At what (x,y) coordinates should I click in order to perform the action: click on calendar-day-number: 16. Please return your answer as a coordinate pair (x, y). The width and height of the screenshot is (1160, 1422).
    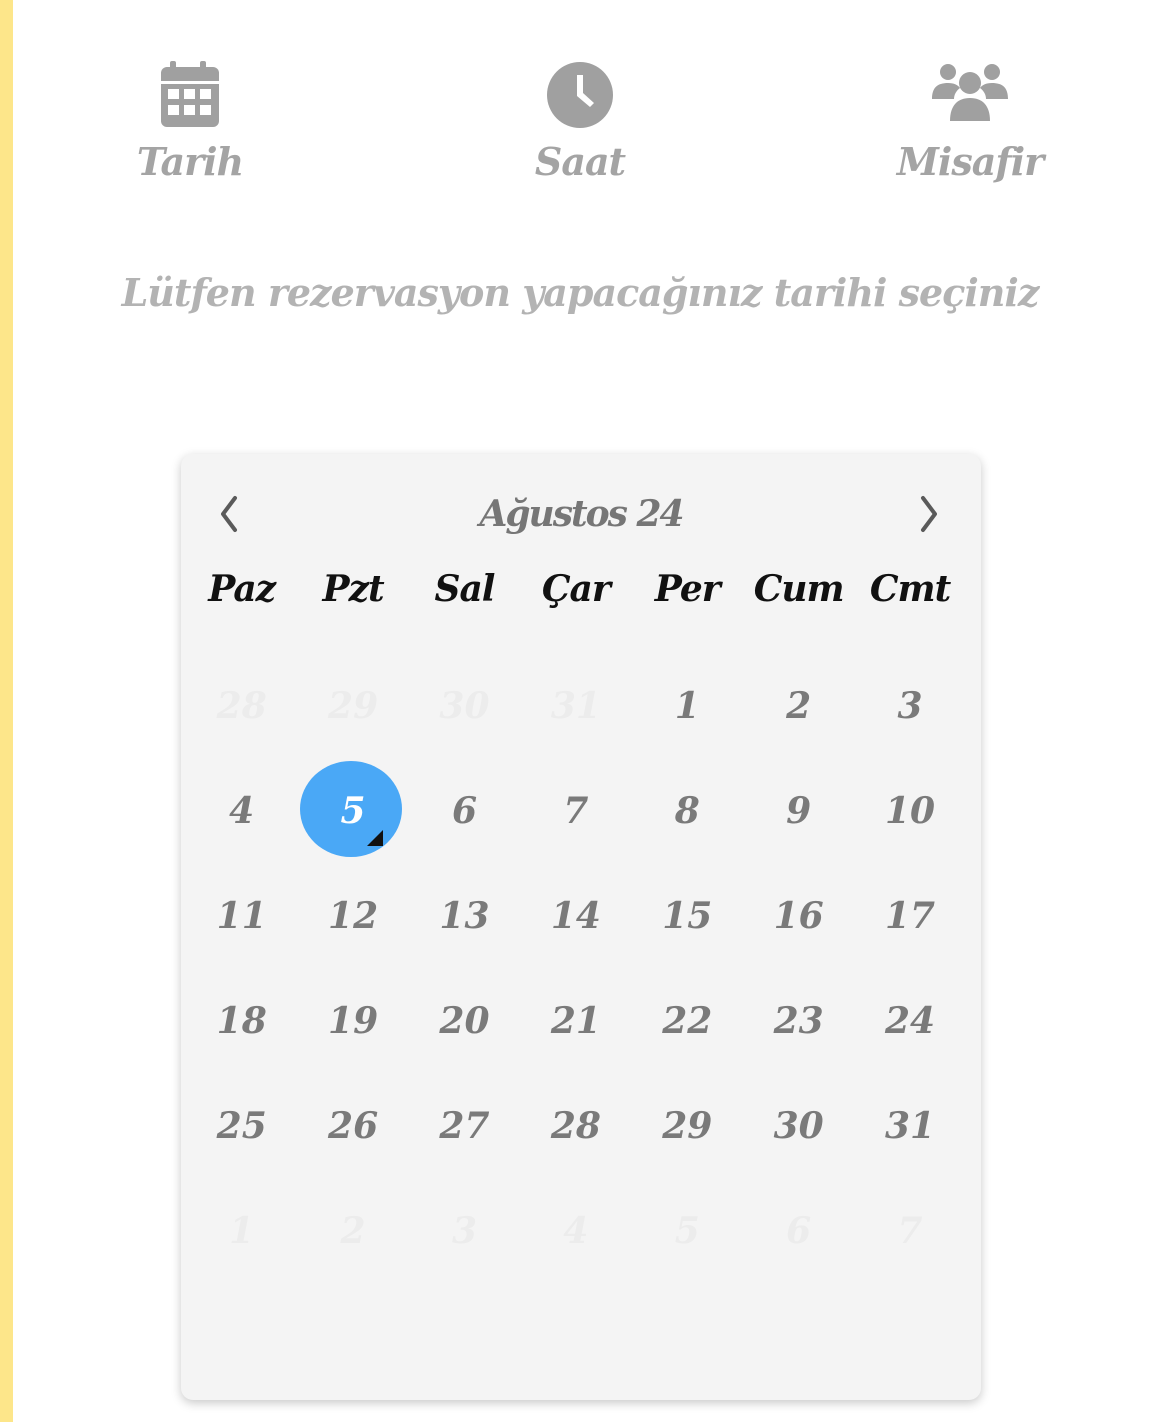
    Looking at the image, I should click on (798, 916).